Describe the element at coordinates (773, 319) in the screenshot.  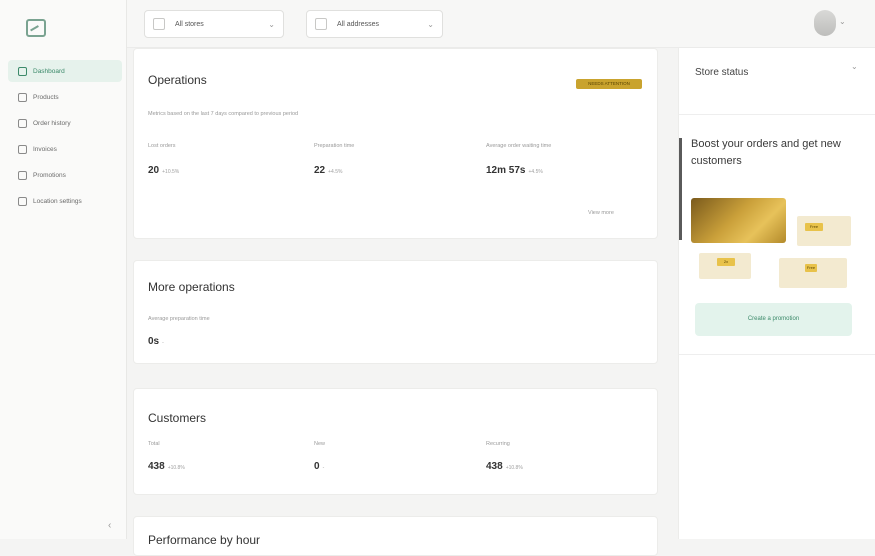
I see `create-promotion-button: Create a promotion` at that location.